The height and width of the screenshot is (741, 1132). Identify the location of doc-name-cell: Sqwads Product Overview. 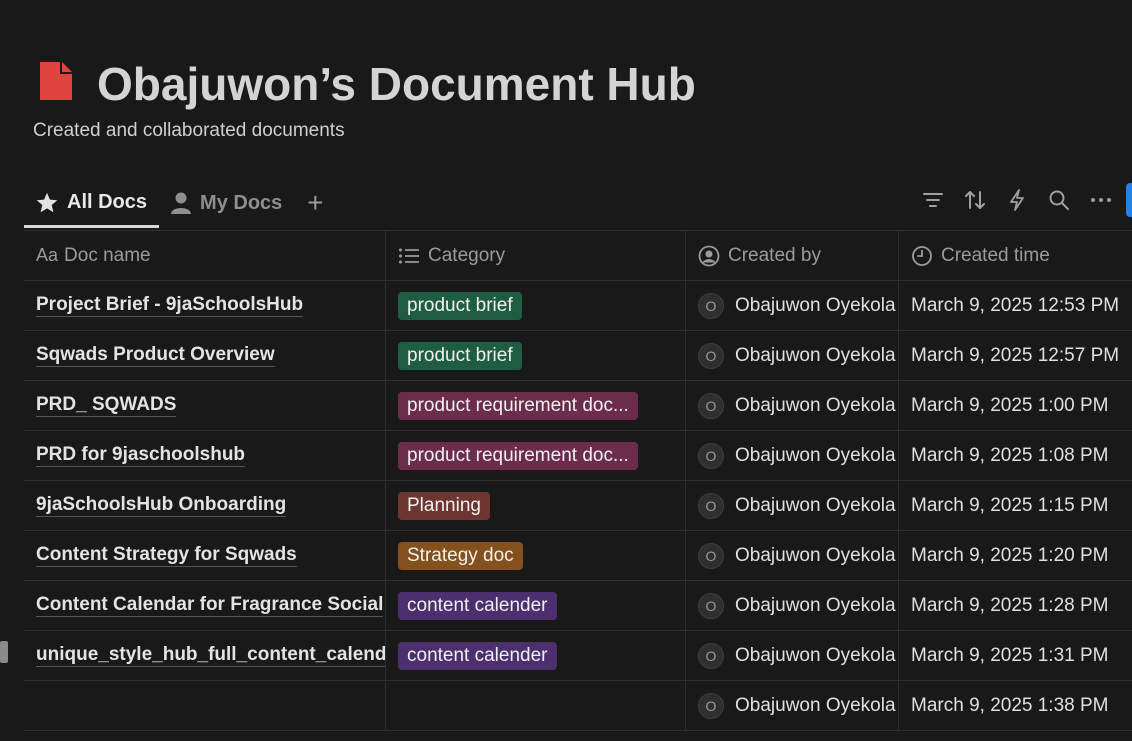
(205, 355).